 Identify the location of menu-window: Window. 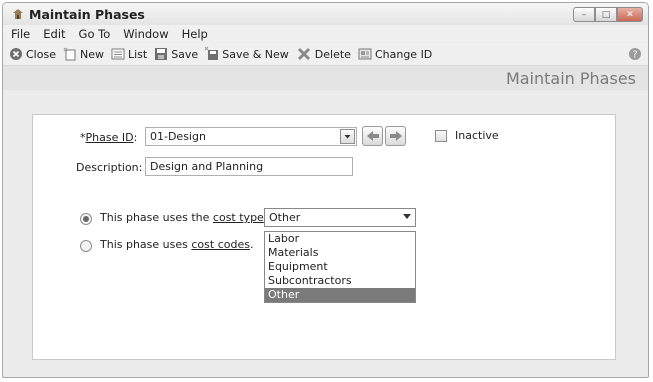
(145, 34).